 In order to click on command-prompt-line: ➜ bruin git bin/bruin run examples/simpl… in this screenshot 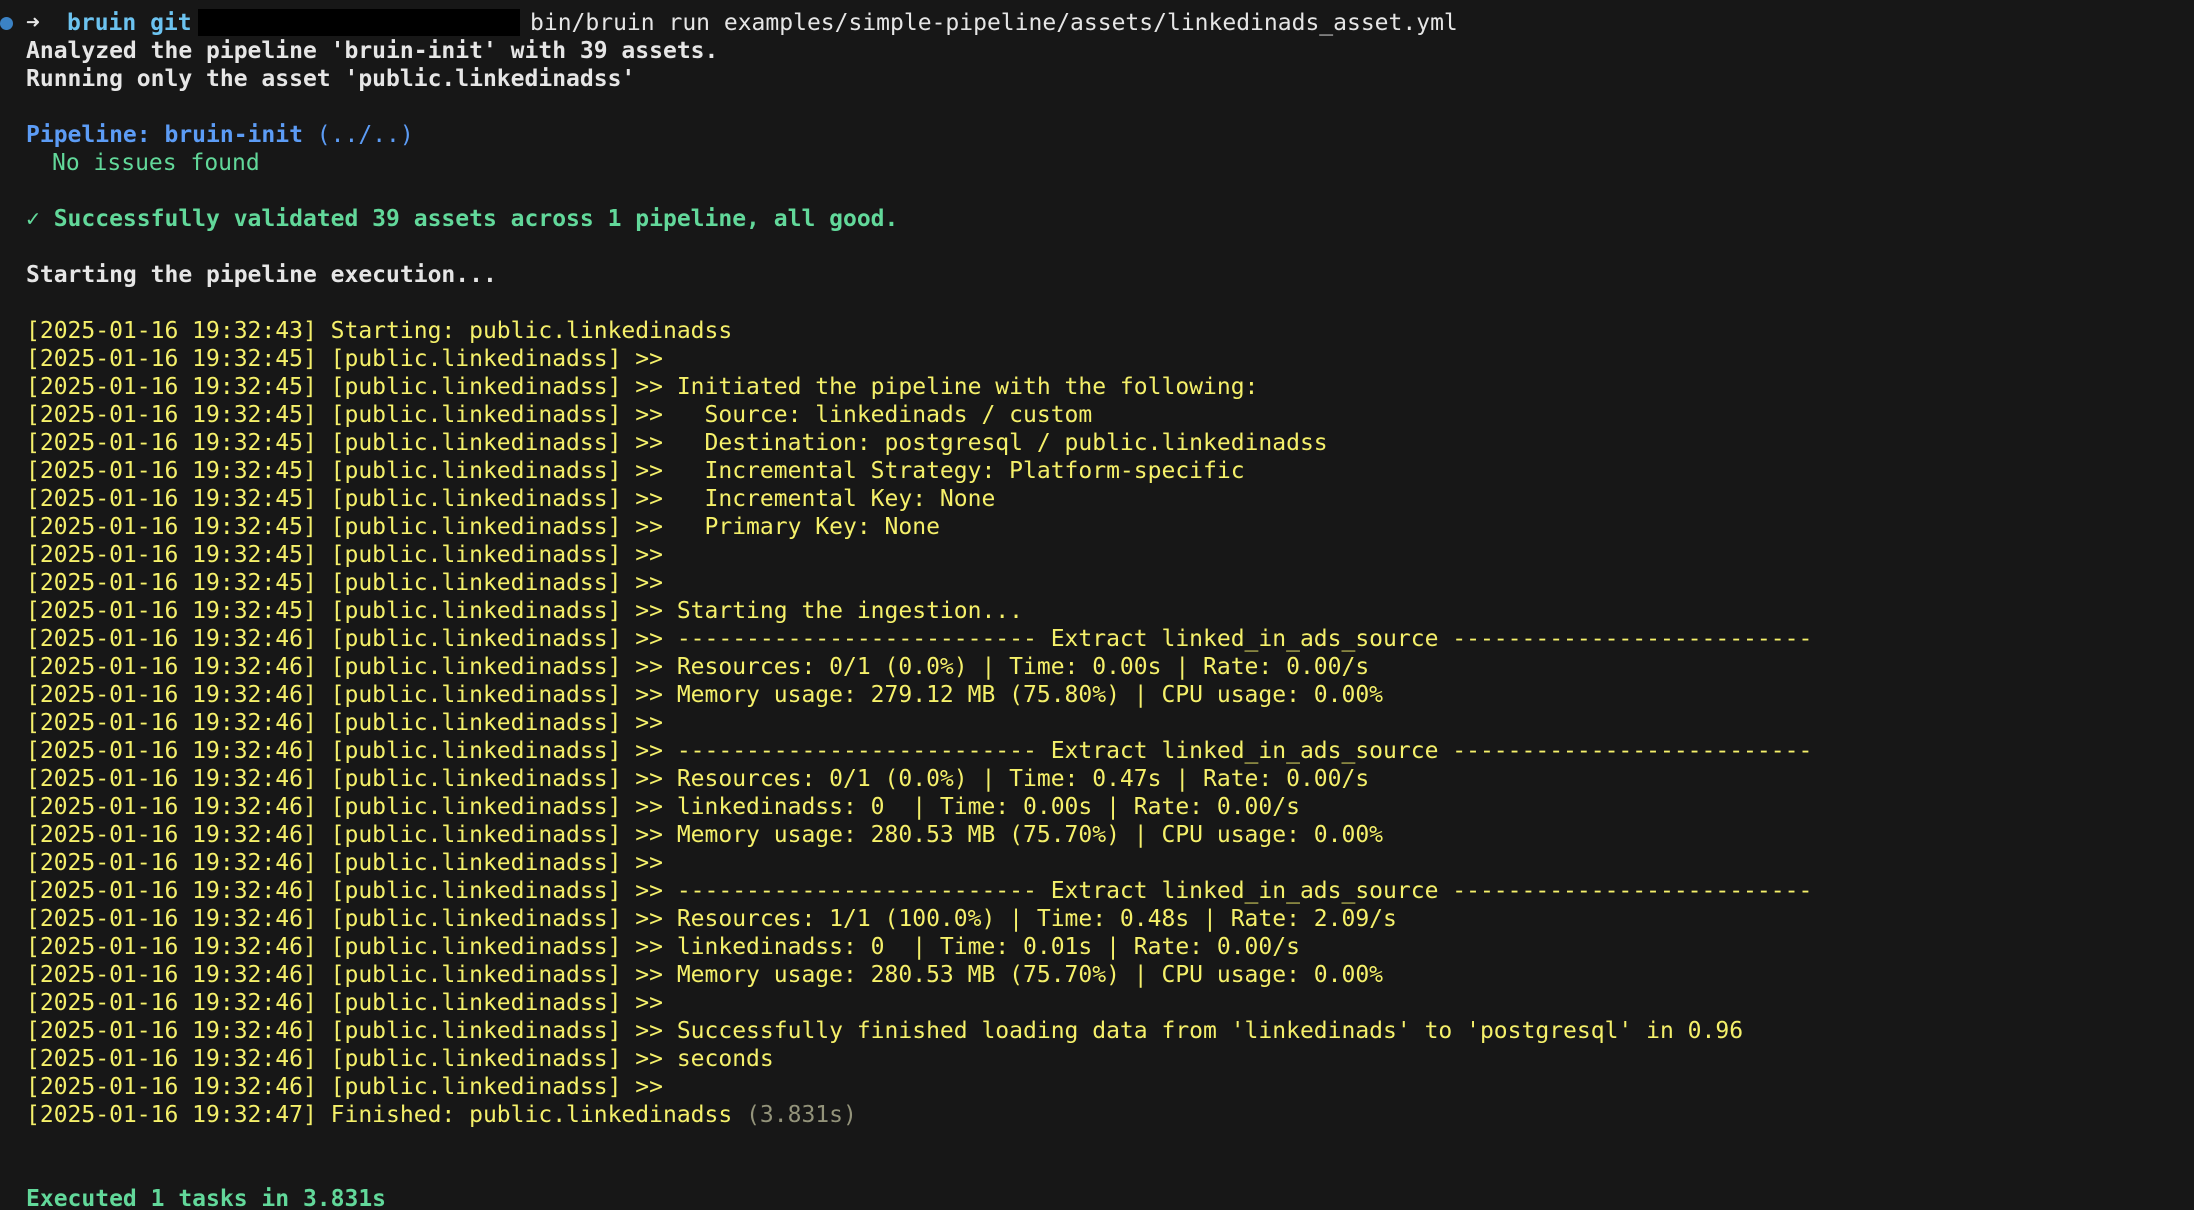, I will do `click(1097, 23)`.